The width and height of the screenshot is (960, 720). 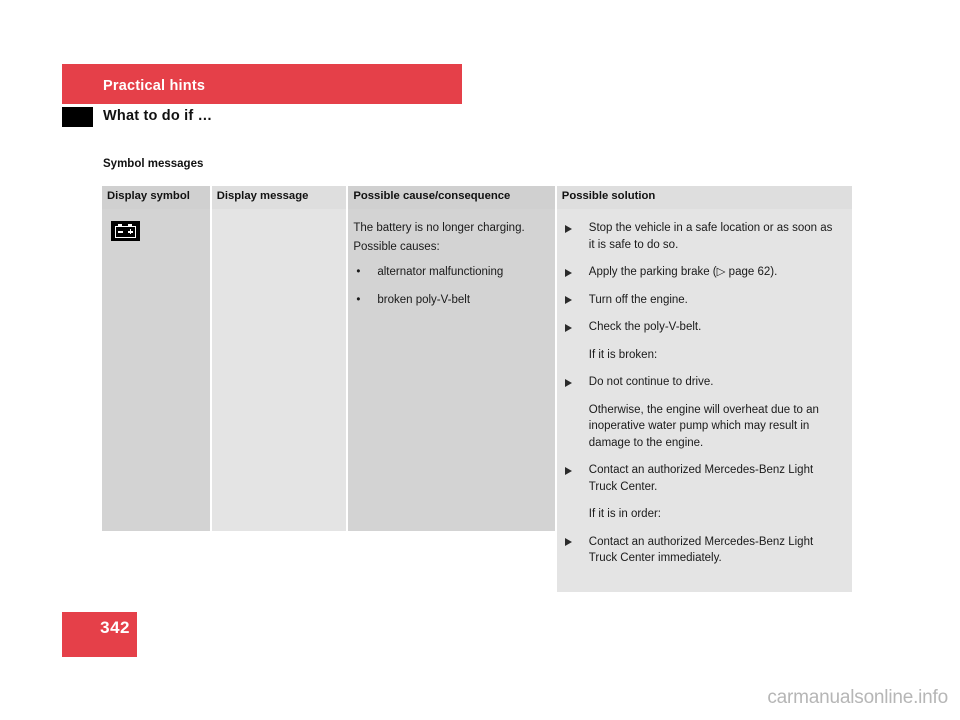 I want to click on cause-line: The battery is no longer charging., so click(x=439, y=228).